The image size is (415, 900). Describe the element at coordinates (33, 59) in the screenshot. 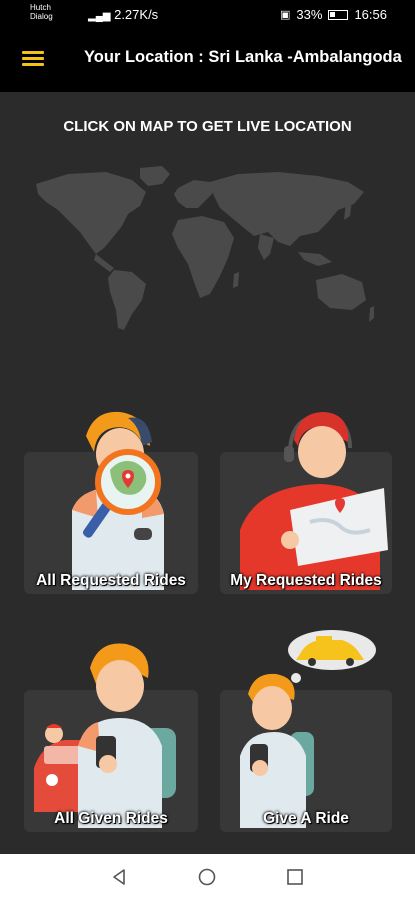

I see `menu-icon` at that location.